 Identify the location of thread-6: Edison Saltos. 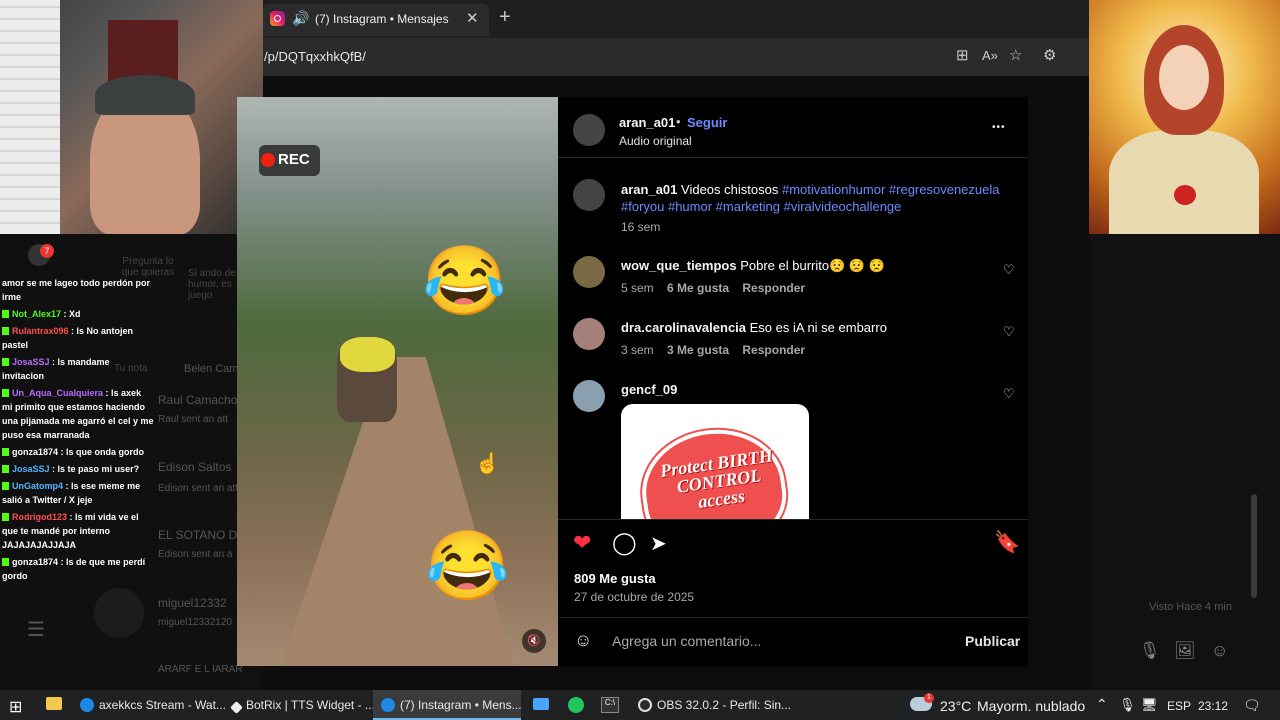
(194, 467).